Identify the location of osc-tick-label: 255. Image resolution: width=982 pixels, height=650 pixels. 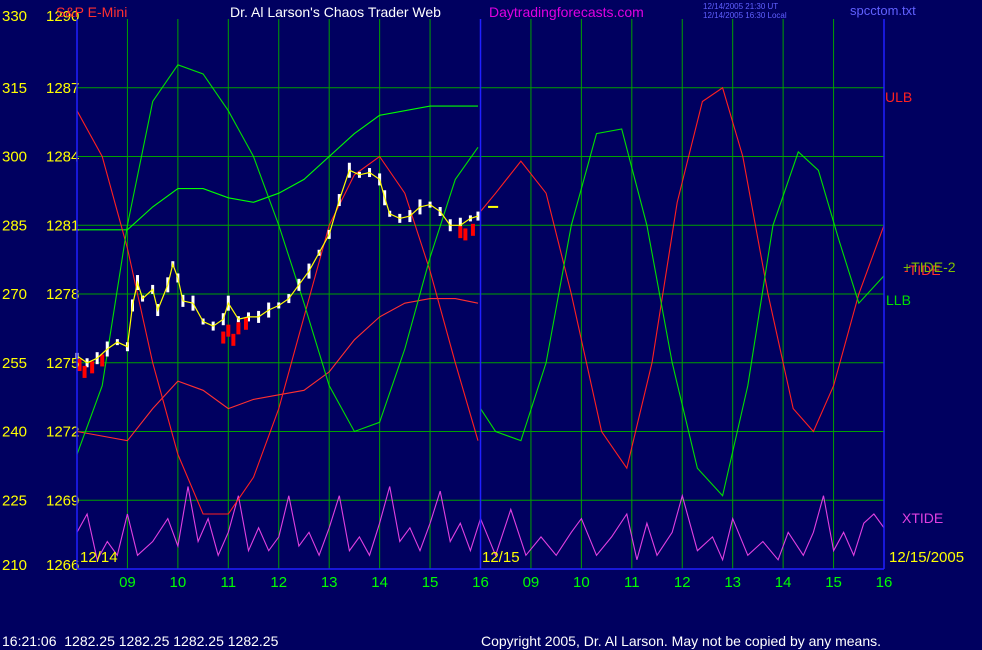
(14, 363).